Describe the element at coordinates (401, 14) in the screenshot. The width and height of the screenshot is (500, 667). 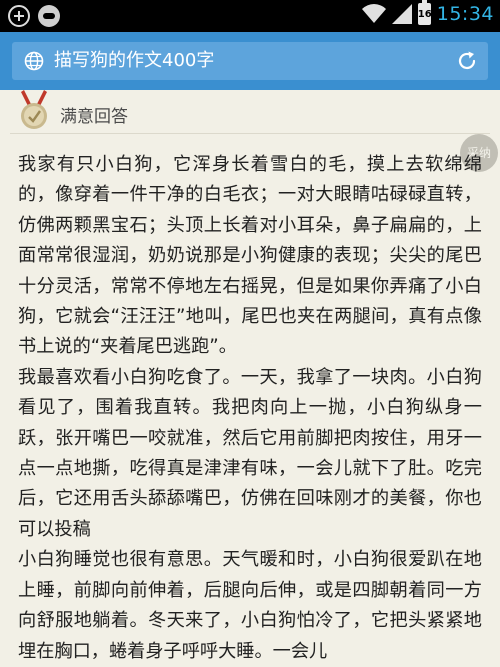
I see `signal-icon` at that location.